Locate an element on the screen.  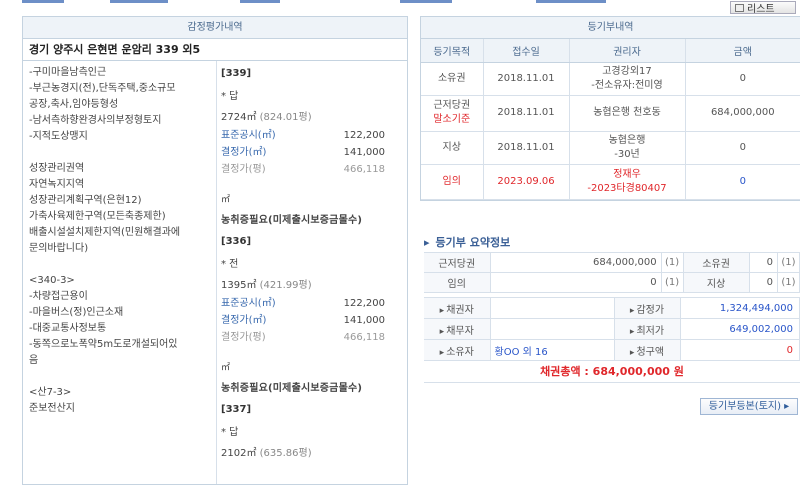
table-row: 임의 0 (1) 지상 0 (1) is located at coordinates (612, 282).